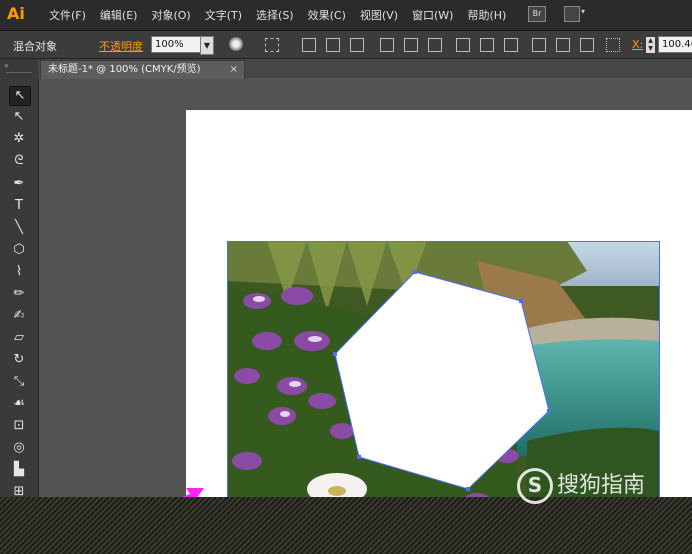 The width and height of the screenshot is (692, 554). I want to click on menu-view: 视图(V), so click(379, 15).